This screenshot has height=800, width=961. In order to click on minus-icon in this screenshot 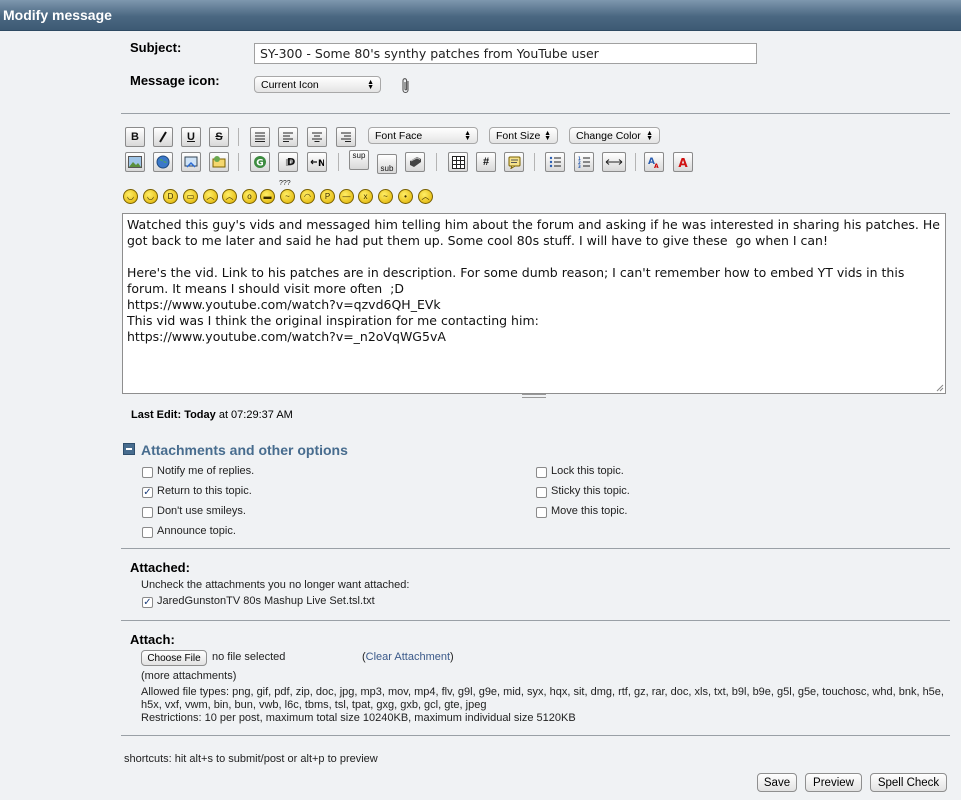, I will do `click(129, 449)`.